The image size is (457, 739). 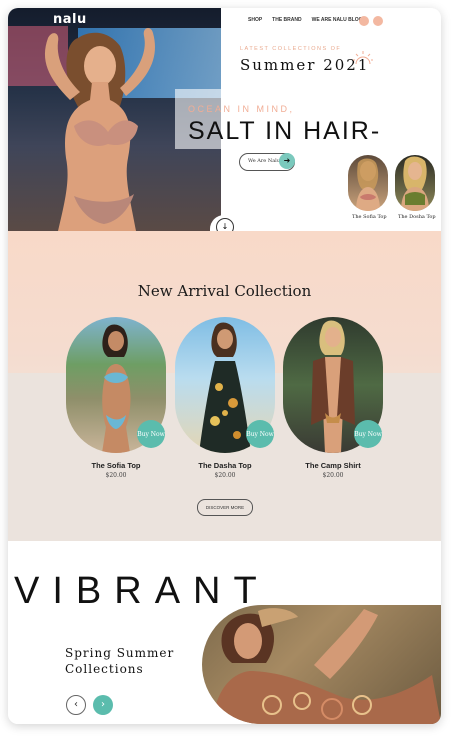 What do you see at coordinates (225, 465) in the screenshot?
I see `product-name-dasha: The Dasha Top` at bounding box center [225, 465].